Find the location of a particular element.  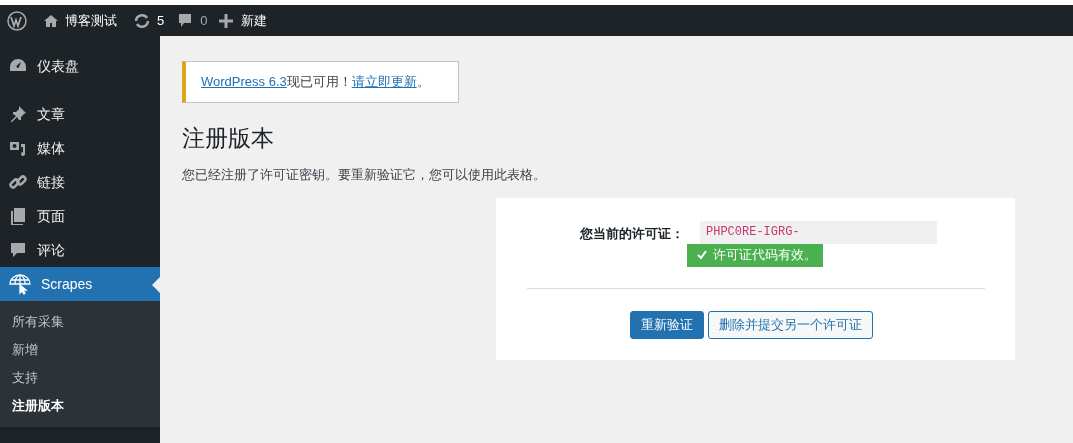

current-arrow-icon is located at coordinates (156, 285).